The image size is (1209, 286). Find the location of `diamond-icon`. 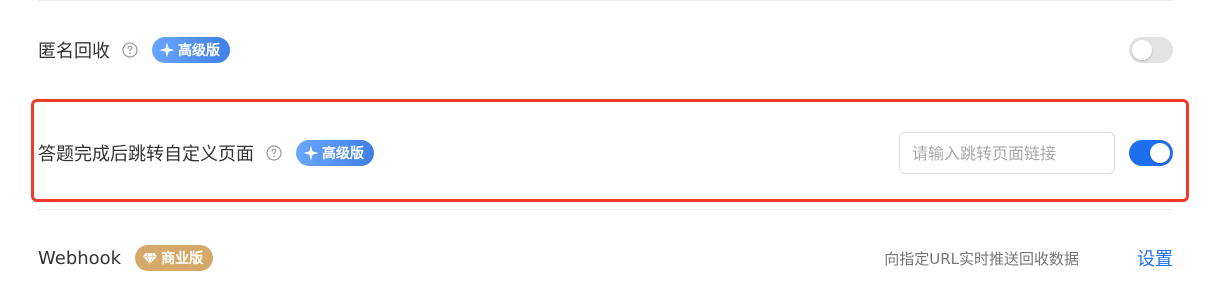

diamond-icon is located at coordinates (150, 258).